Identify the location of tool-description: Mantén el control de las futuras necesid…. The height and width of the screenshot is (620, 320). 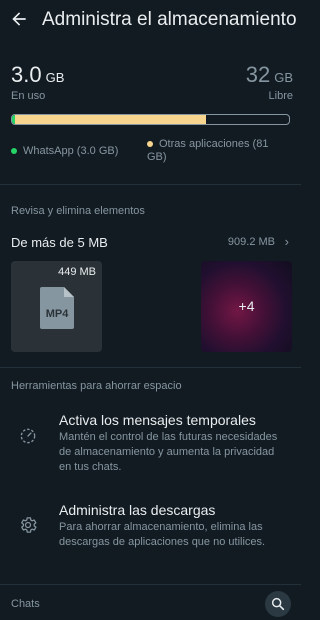
(168, 452).